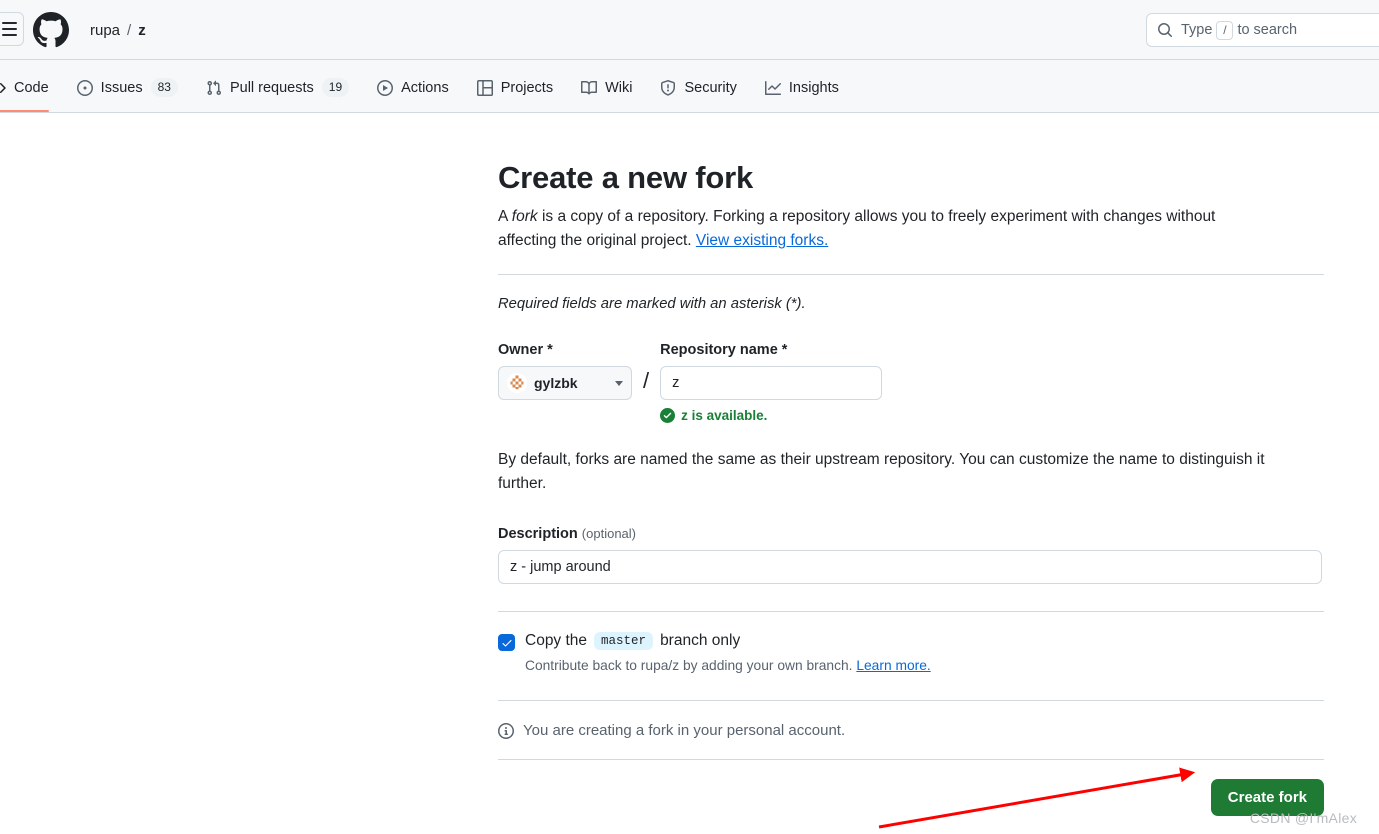 The height and width of the screenshot is (834, 1379). What do you see at coordinates (724, 350) in the screenshot?
I see `repository-name-label: Repository name *` at bounding box center [724, 350].